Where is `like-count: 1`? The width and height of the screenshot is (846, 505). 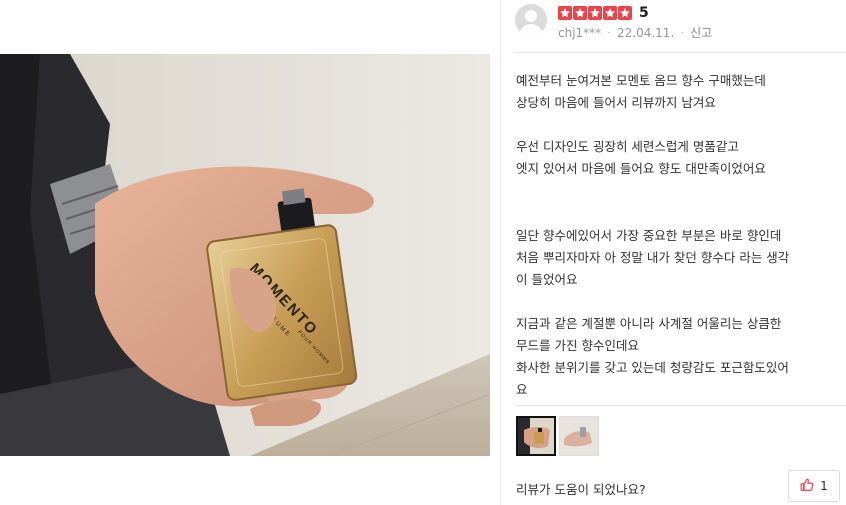 like-count: 1 is located at coordinates (824, 486).